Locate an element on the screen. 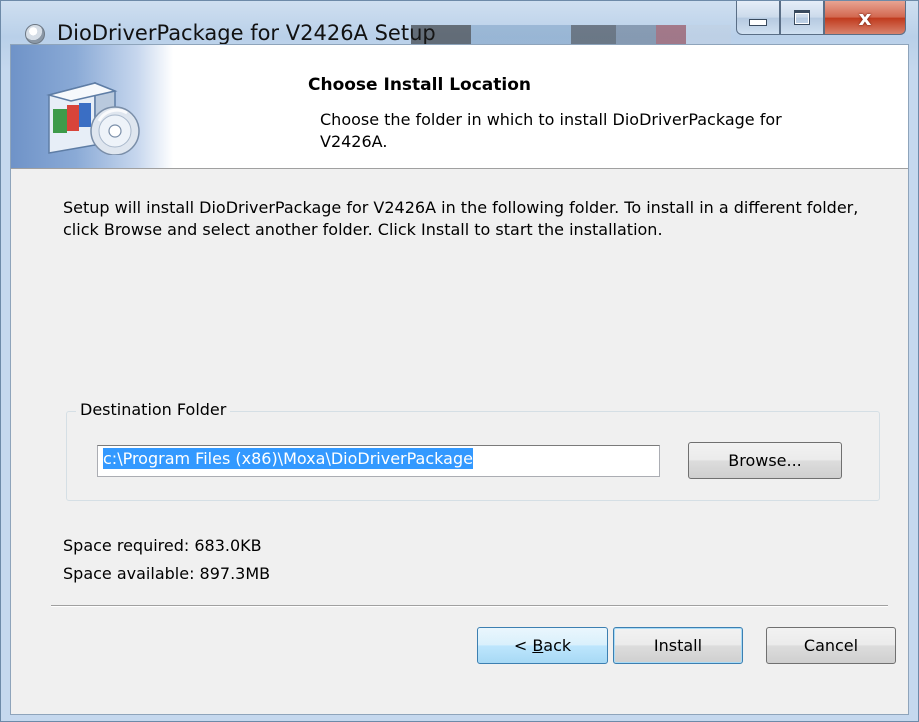 Image resolution: width=919 pixels, height=722 pixels. minimize-button is located at coordinates (758, 18).